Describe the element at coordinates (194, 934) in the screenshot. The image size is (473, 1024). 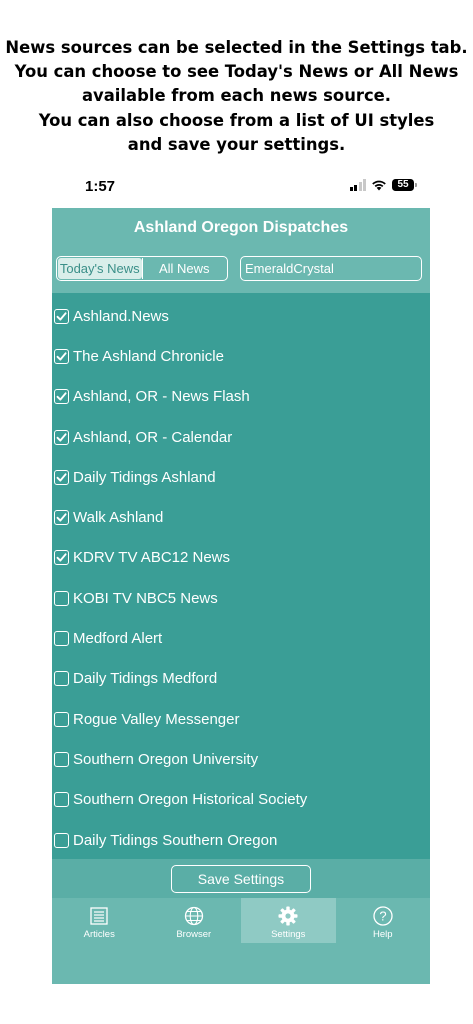
I see `tab-label: Browser` at that location.